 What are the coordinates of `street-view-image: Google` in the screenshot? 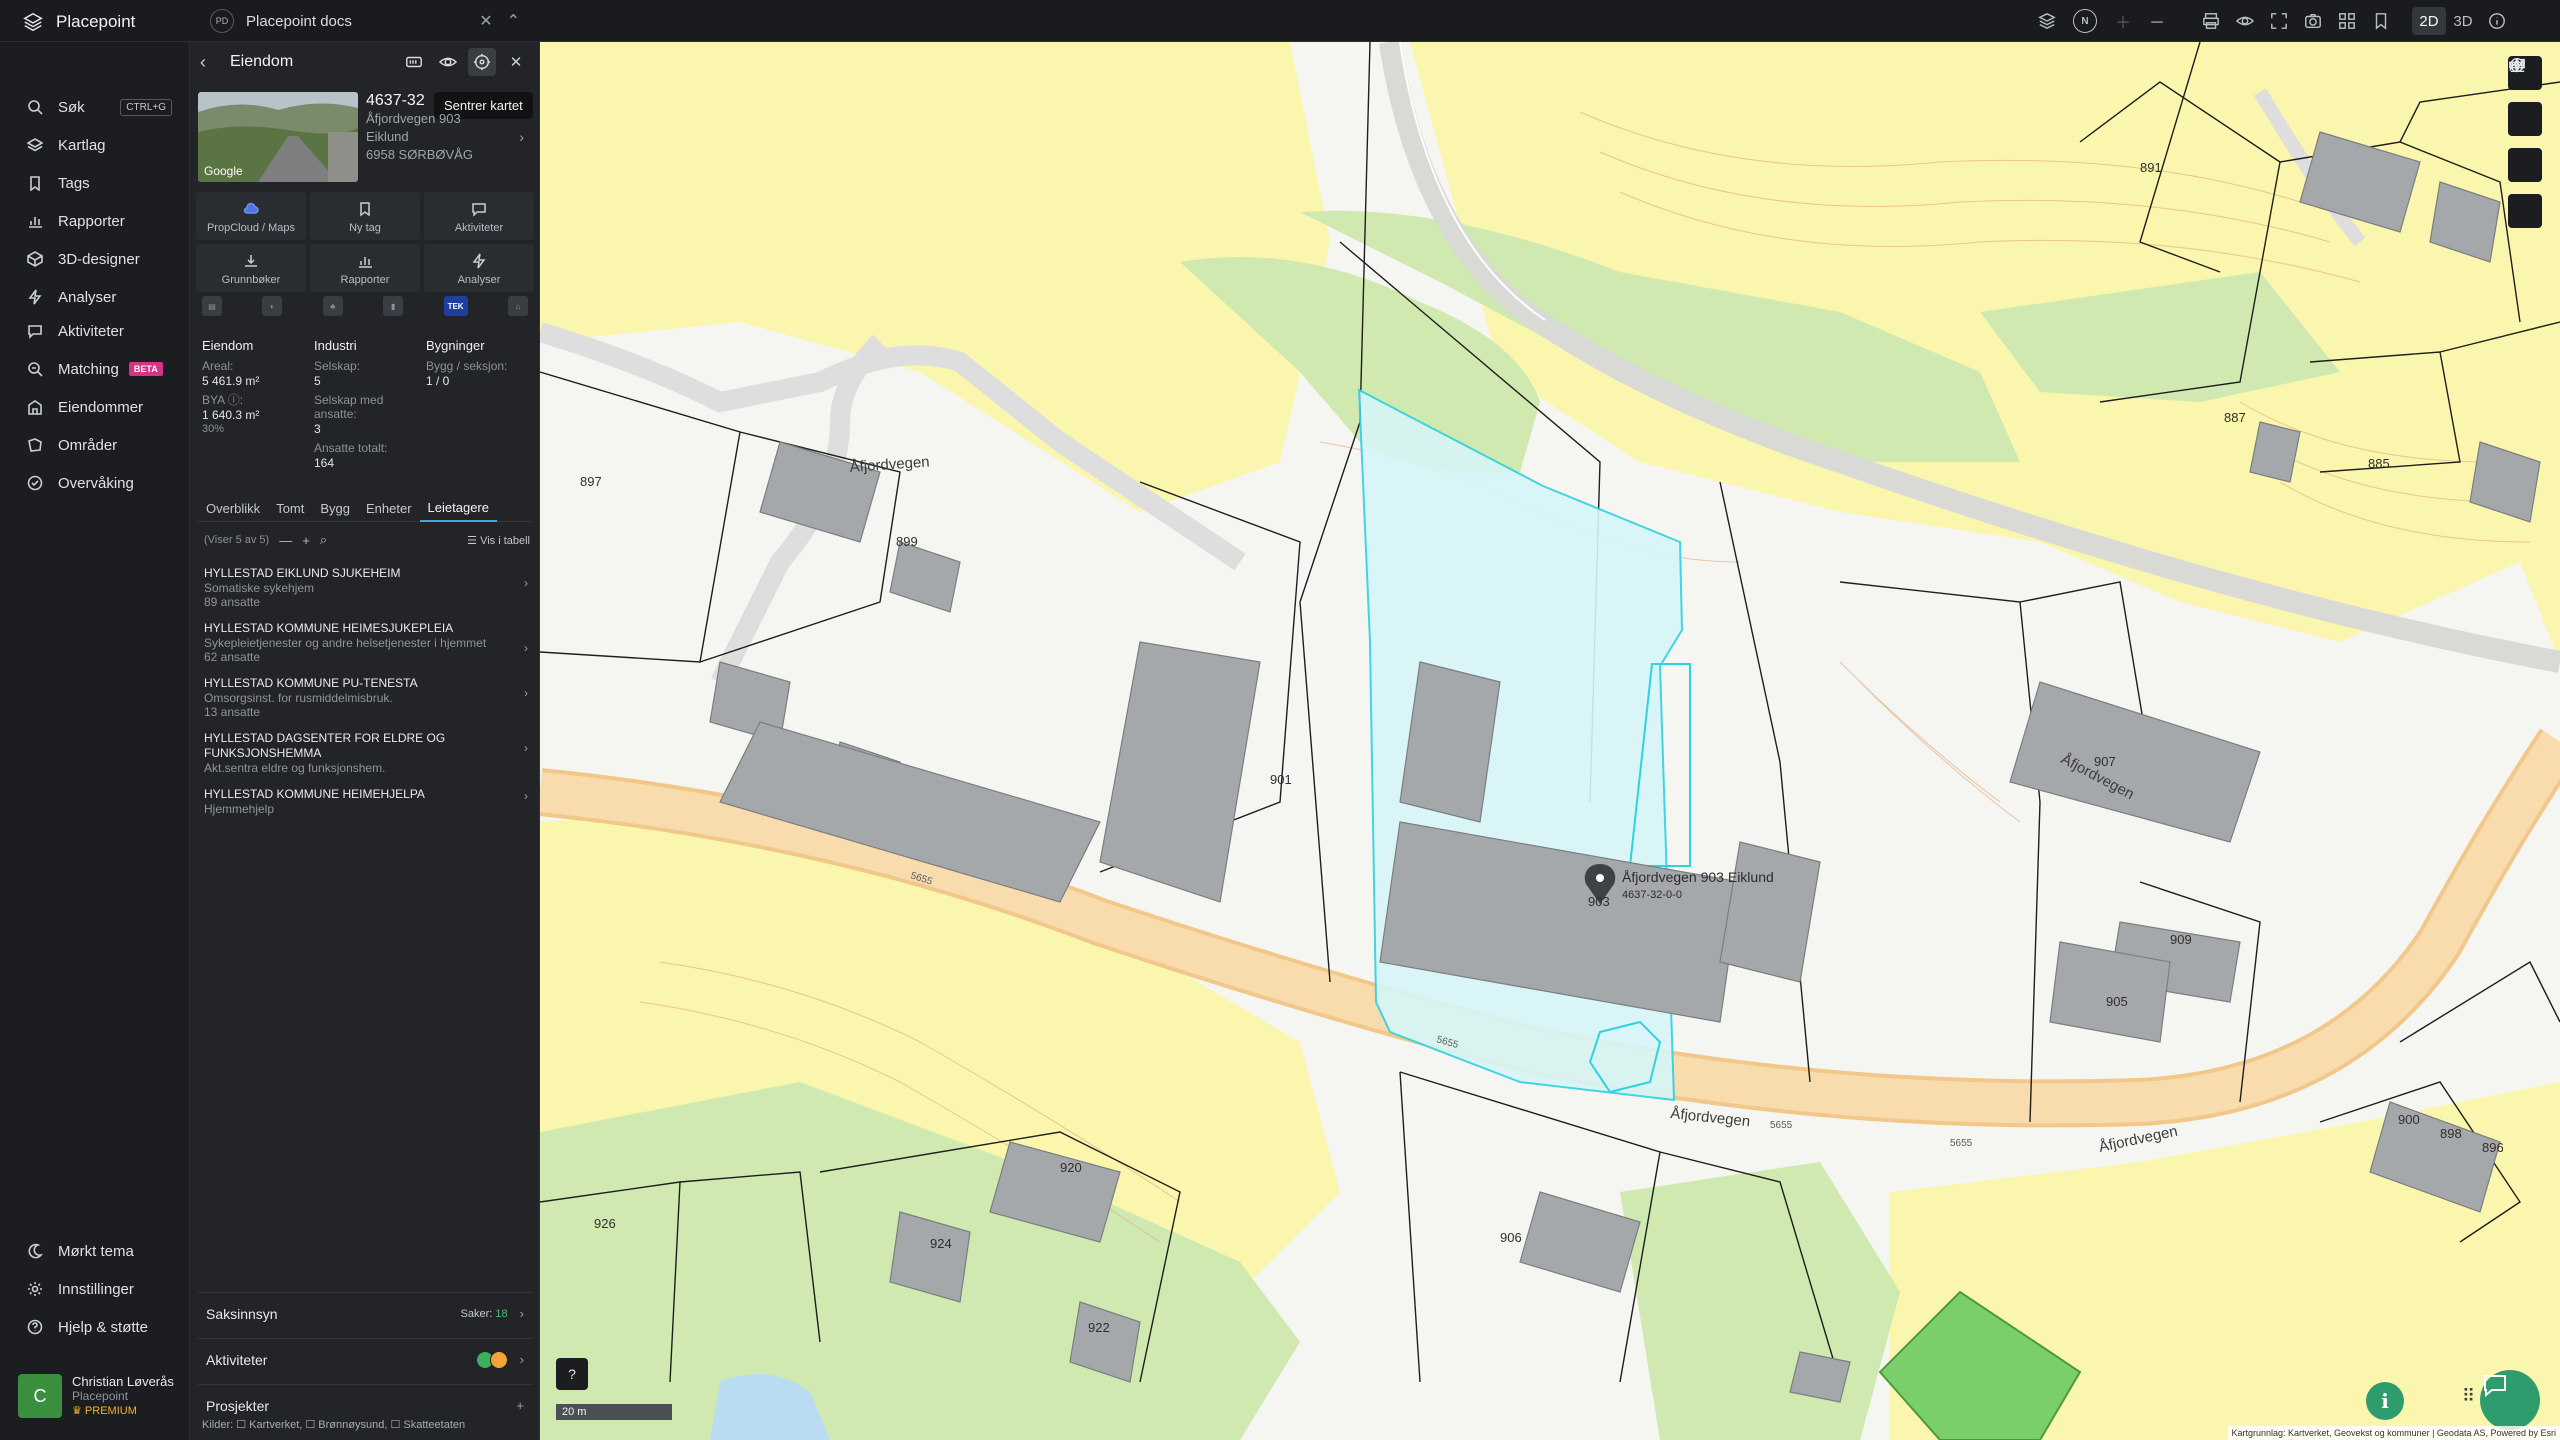 It's located at (278, 137).